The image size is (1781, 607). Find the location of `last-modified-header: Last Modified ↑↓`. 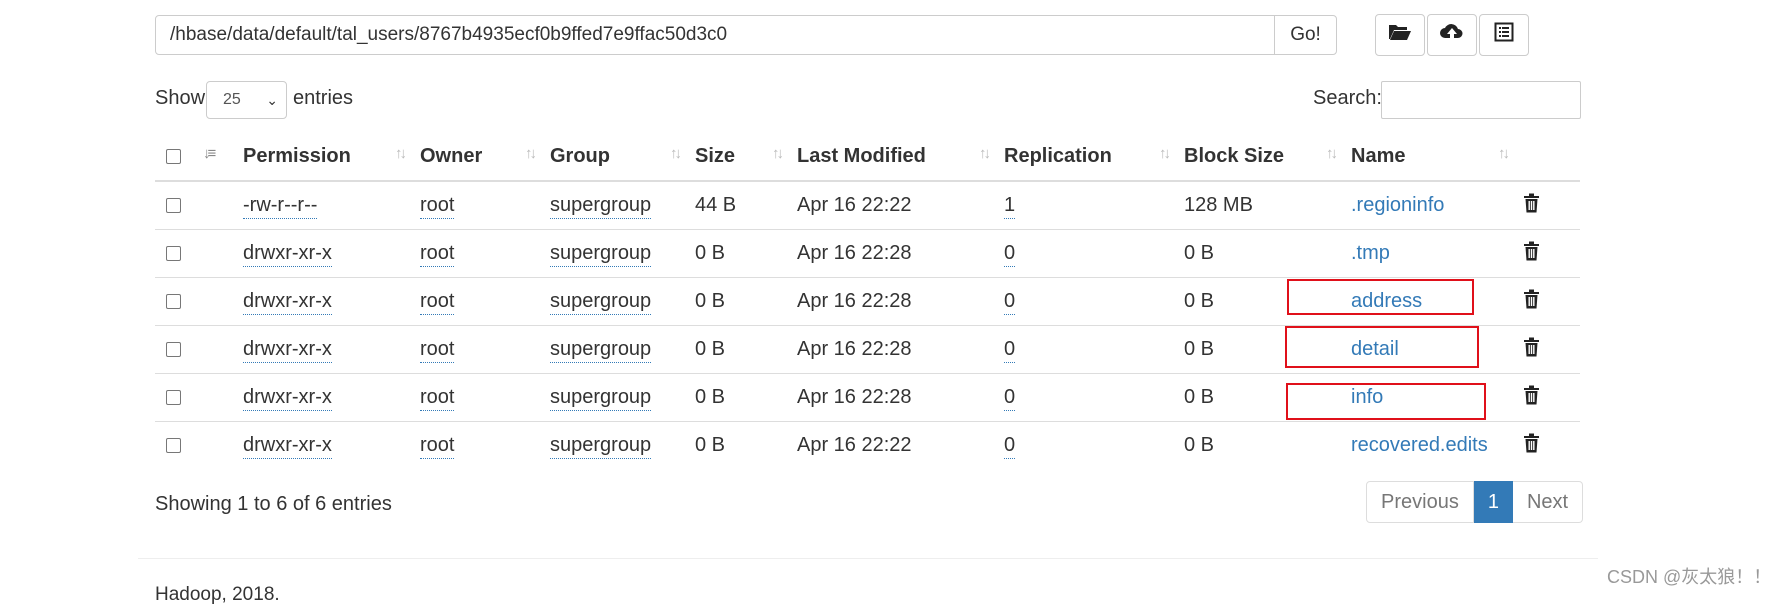

last-modified-header: Last Modified ↑↓ is located at coordinates (900, 157).